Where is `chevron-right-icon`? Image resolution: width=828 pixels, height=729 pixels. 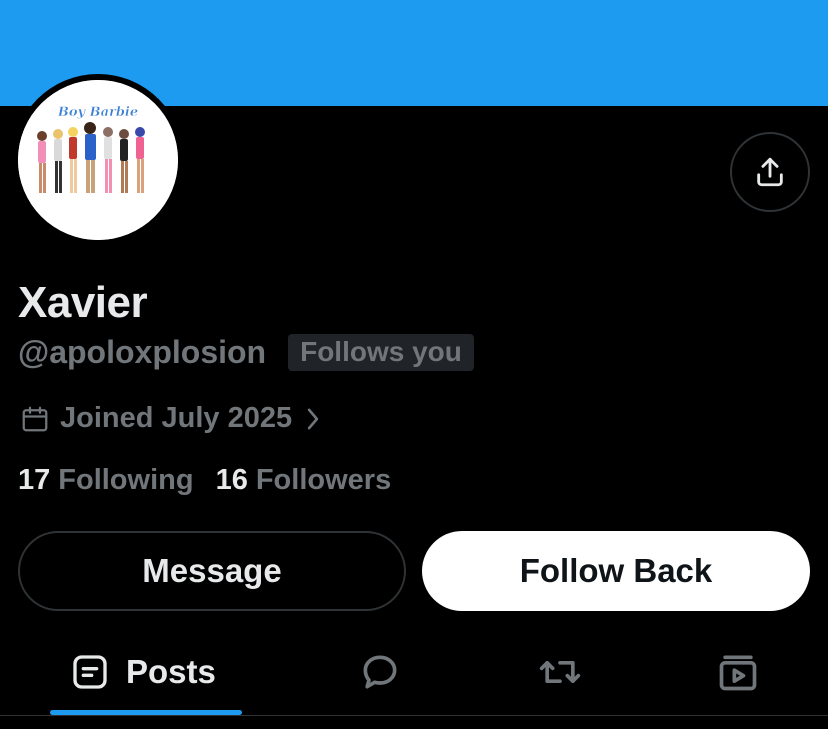 chevron-right-icon is located at coordinates (313, 418).